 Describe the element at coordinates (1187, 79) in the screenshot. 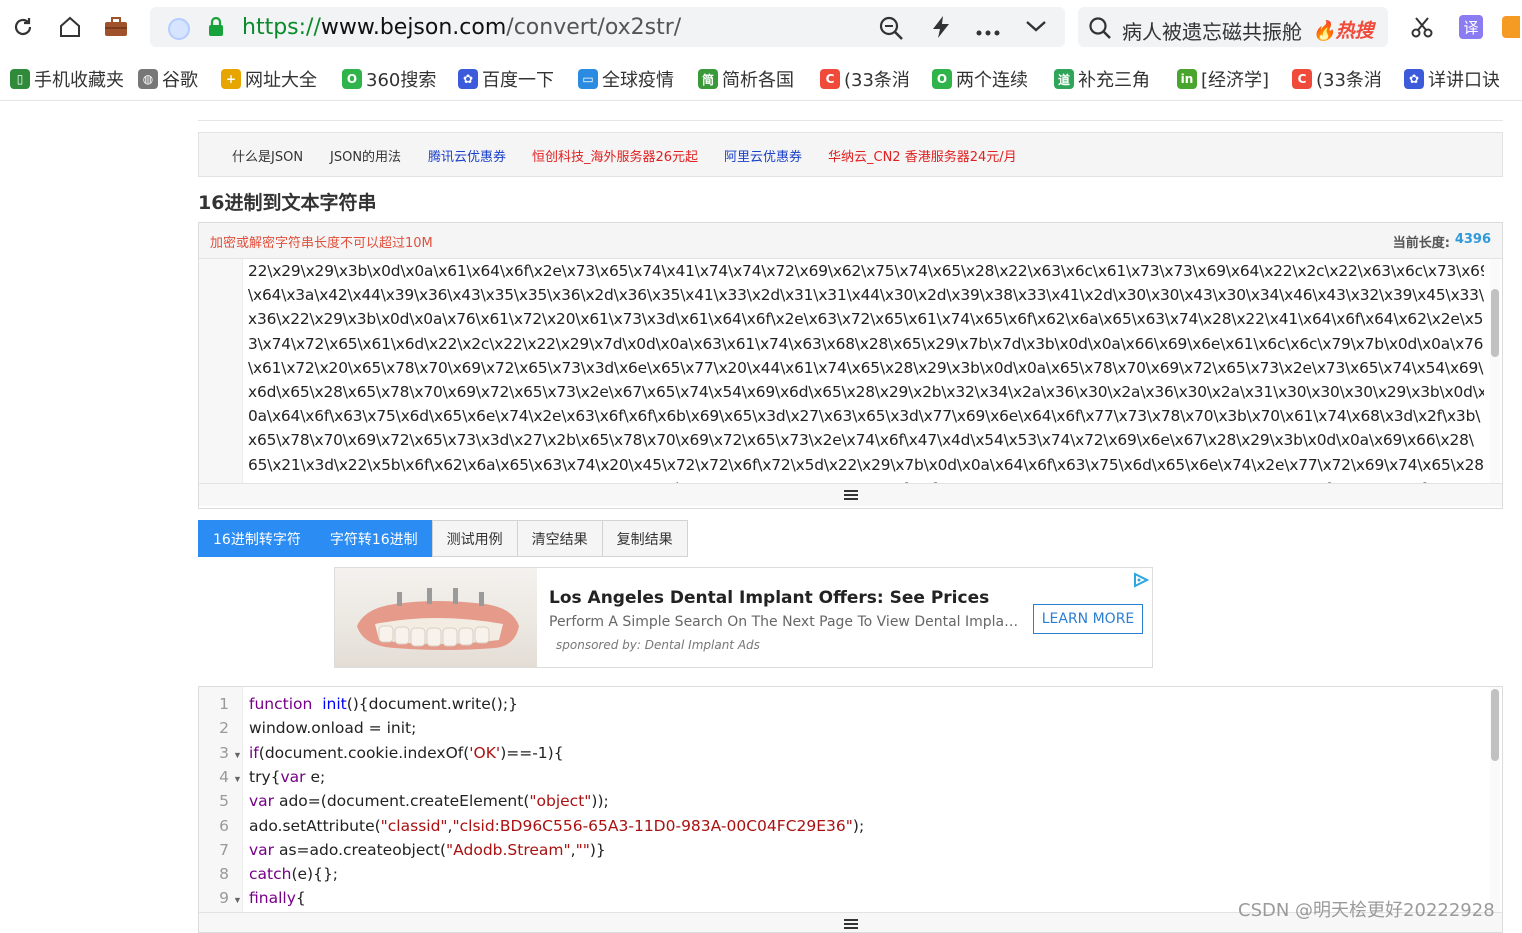

I see `in-icon: in` at that location.